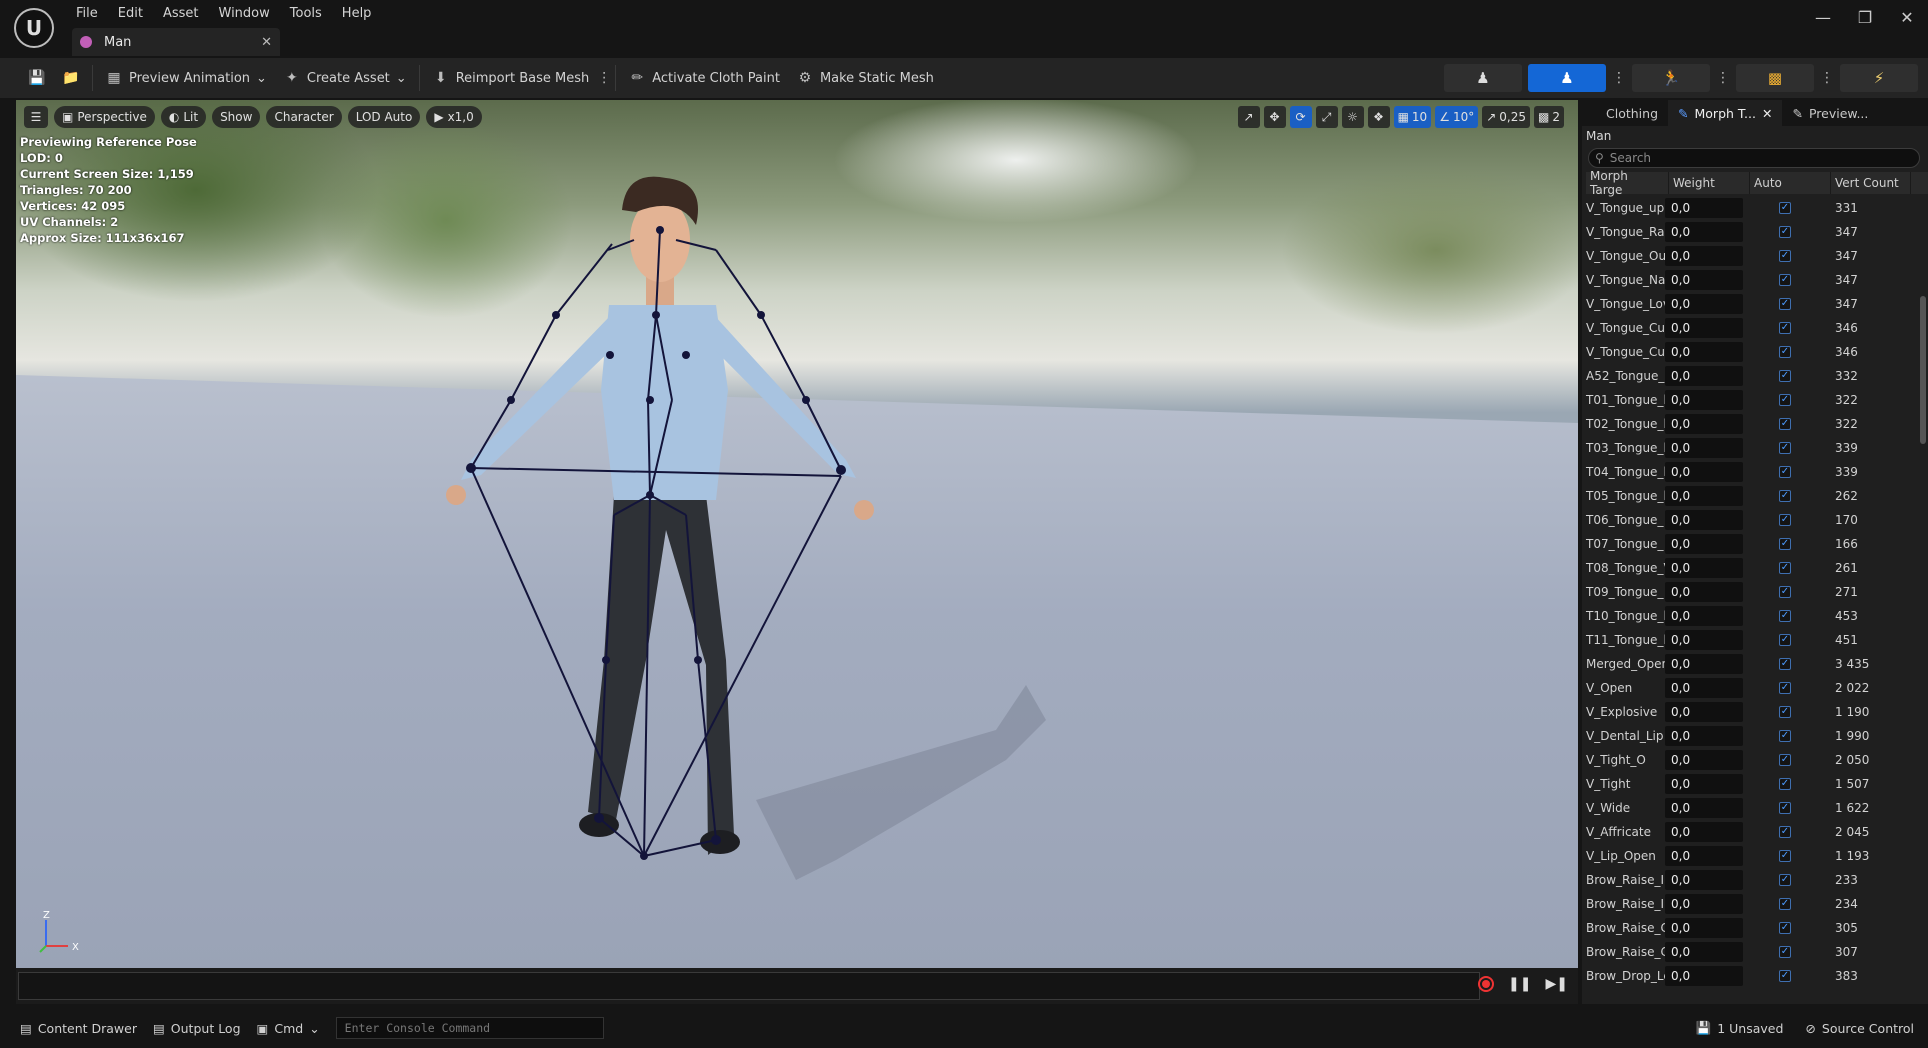  I want to click on column-header-vert-count: Vert Count, so click(1871, 183).